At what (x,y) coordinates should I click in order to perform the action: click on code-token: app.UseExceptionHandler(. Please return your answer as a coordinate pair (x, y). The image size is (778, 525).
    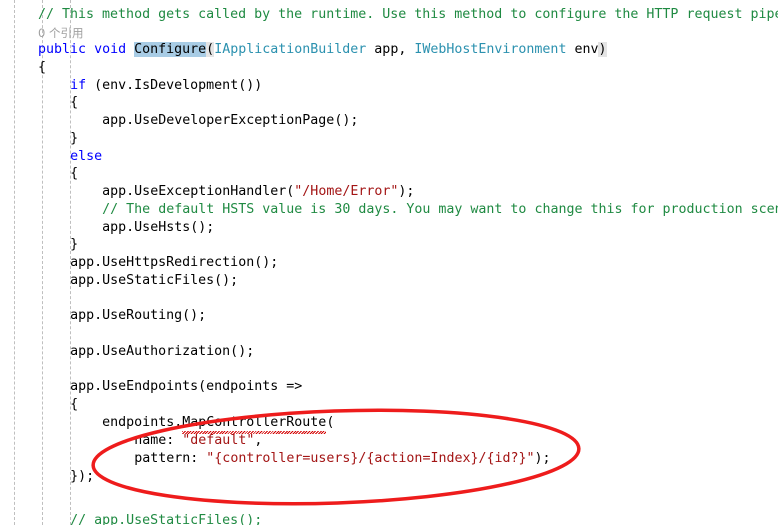
    Looking at the image, I should click on (198, 191).